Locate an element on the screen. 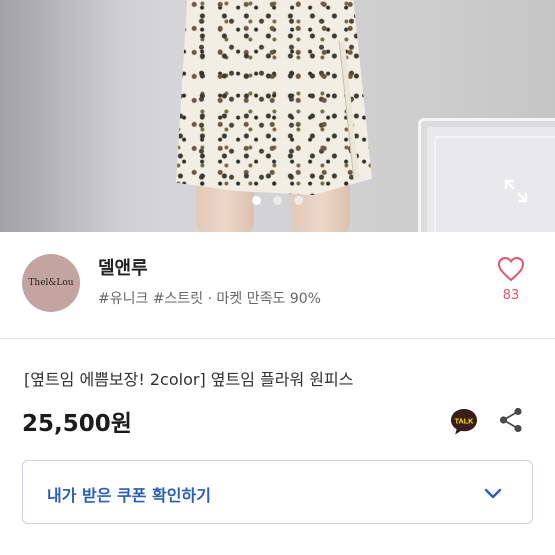 This screenshot has height=555, width=555. talk-label: TALK is located at coordinates (464, 421).